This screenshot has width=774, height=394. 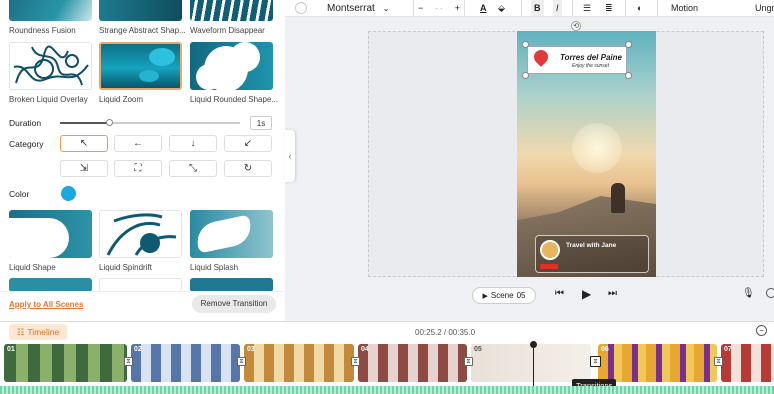 What do you see at coordinates (764, 8) in the screenshot?
I see `ungroup-button: Ungr` at bounding box center [764, 8].